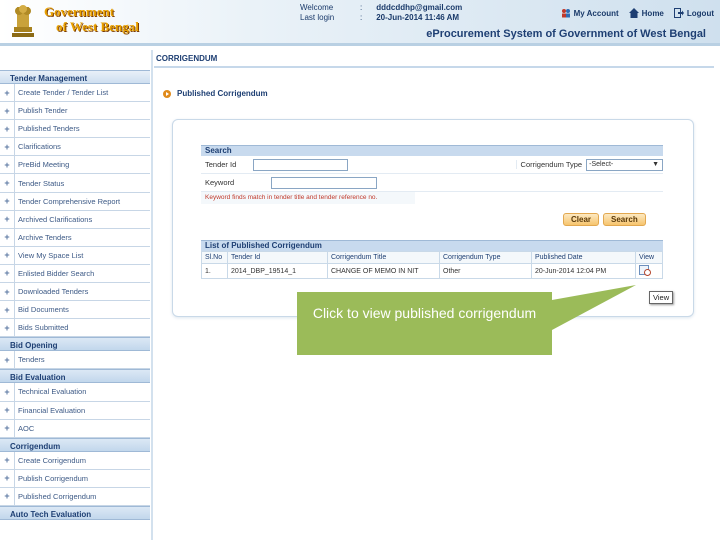 Image resolution: width=720 pixels, height=540 pixels. What do you see at coordinates (75, 147) in the screenshot?
I see `sidebar-item-clarifications: + Clarifications` at bounding box center [75, 147].